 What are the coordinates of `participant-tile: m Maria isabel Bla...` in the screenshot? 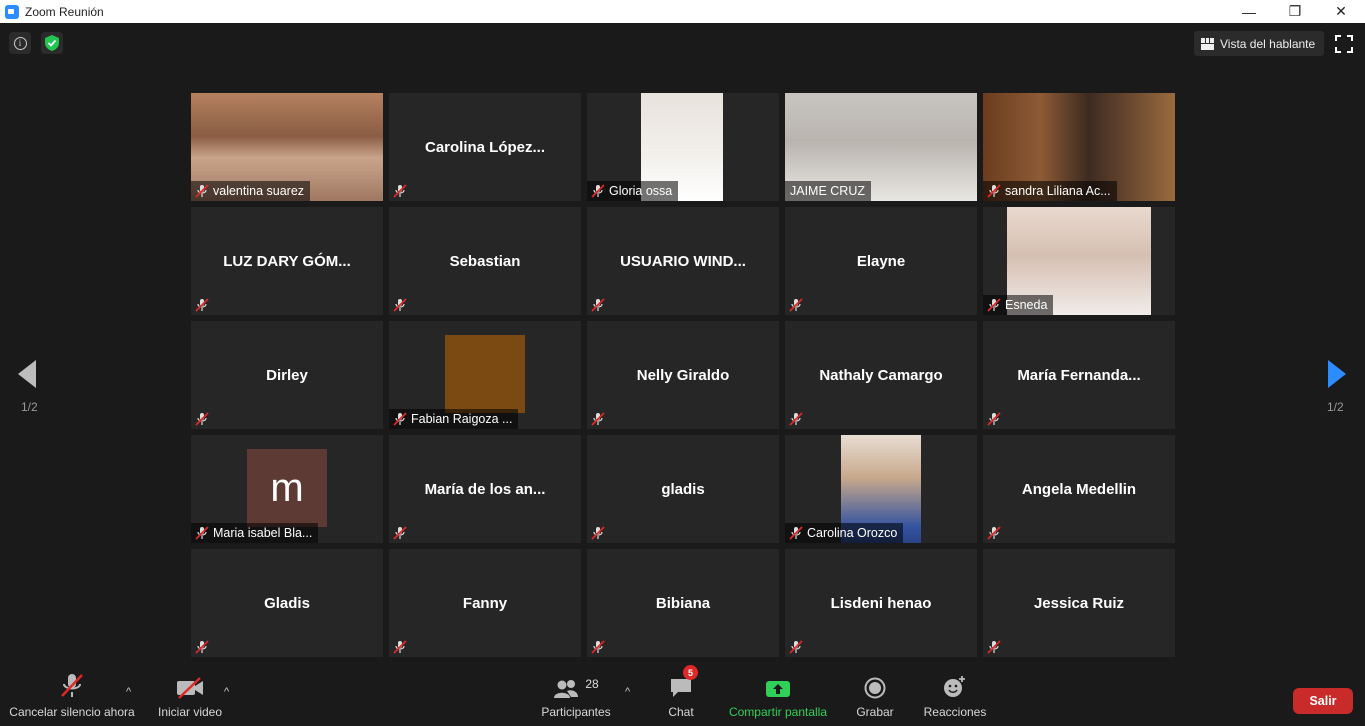 It's located at (287, 489).